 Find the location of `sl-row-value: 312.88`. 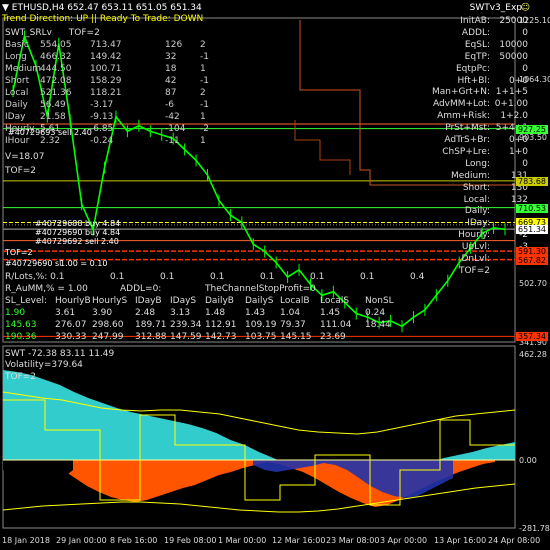

sl-row-value: 312.88 is located at coordinates (151, 337).